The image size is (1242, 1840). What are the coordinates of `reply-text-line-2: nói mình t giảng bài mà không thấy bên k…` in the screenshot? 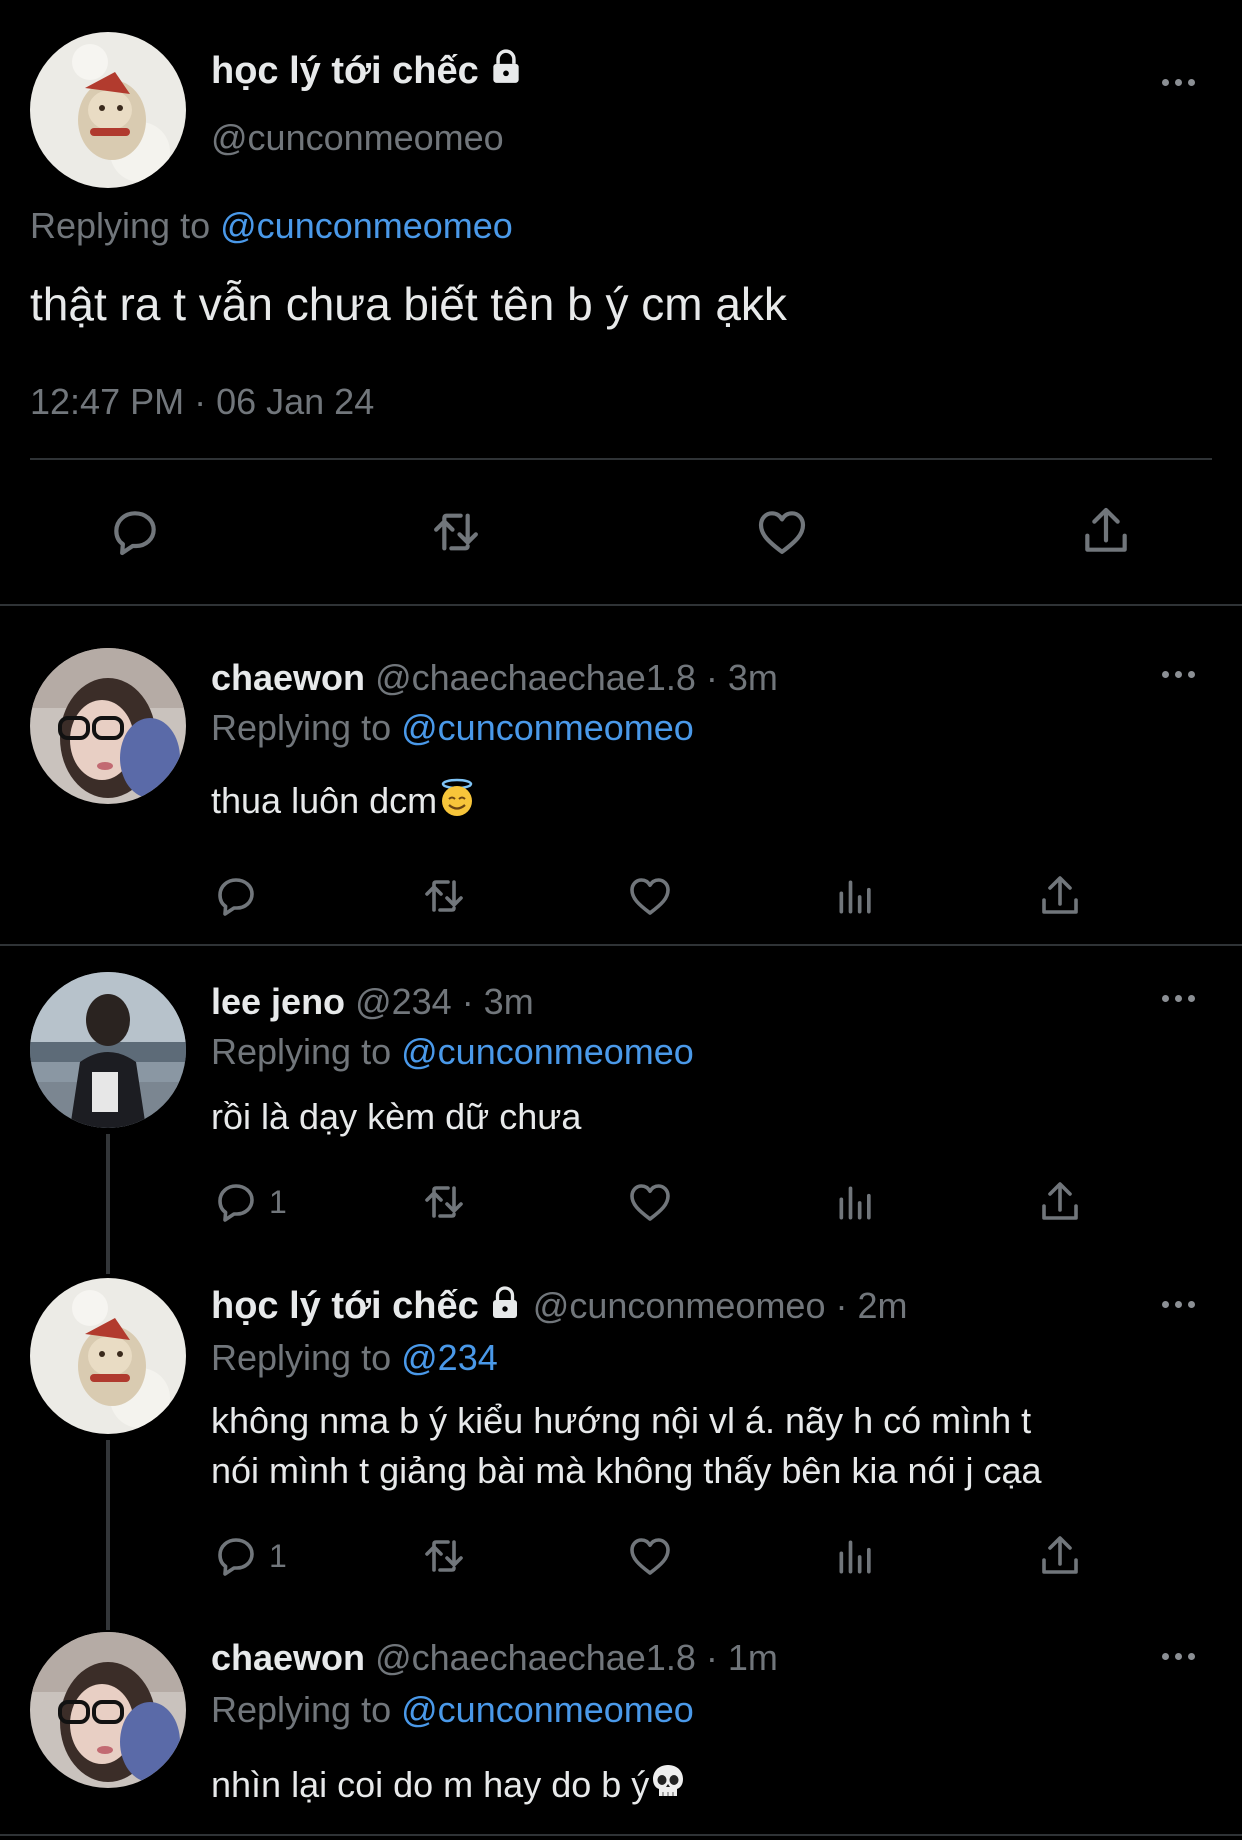 It's located at (626, 1470).